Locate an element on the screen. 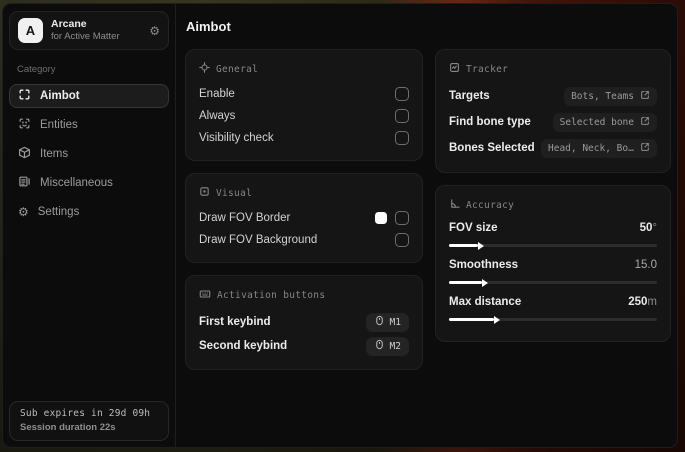 Image resolution: width=685 pixels, height=452 pixels. first-keybind-button: M1 is located at coordinates (387, 322).